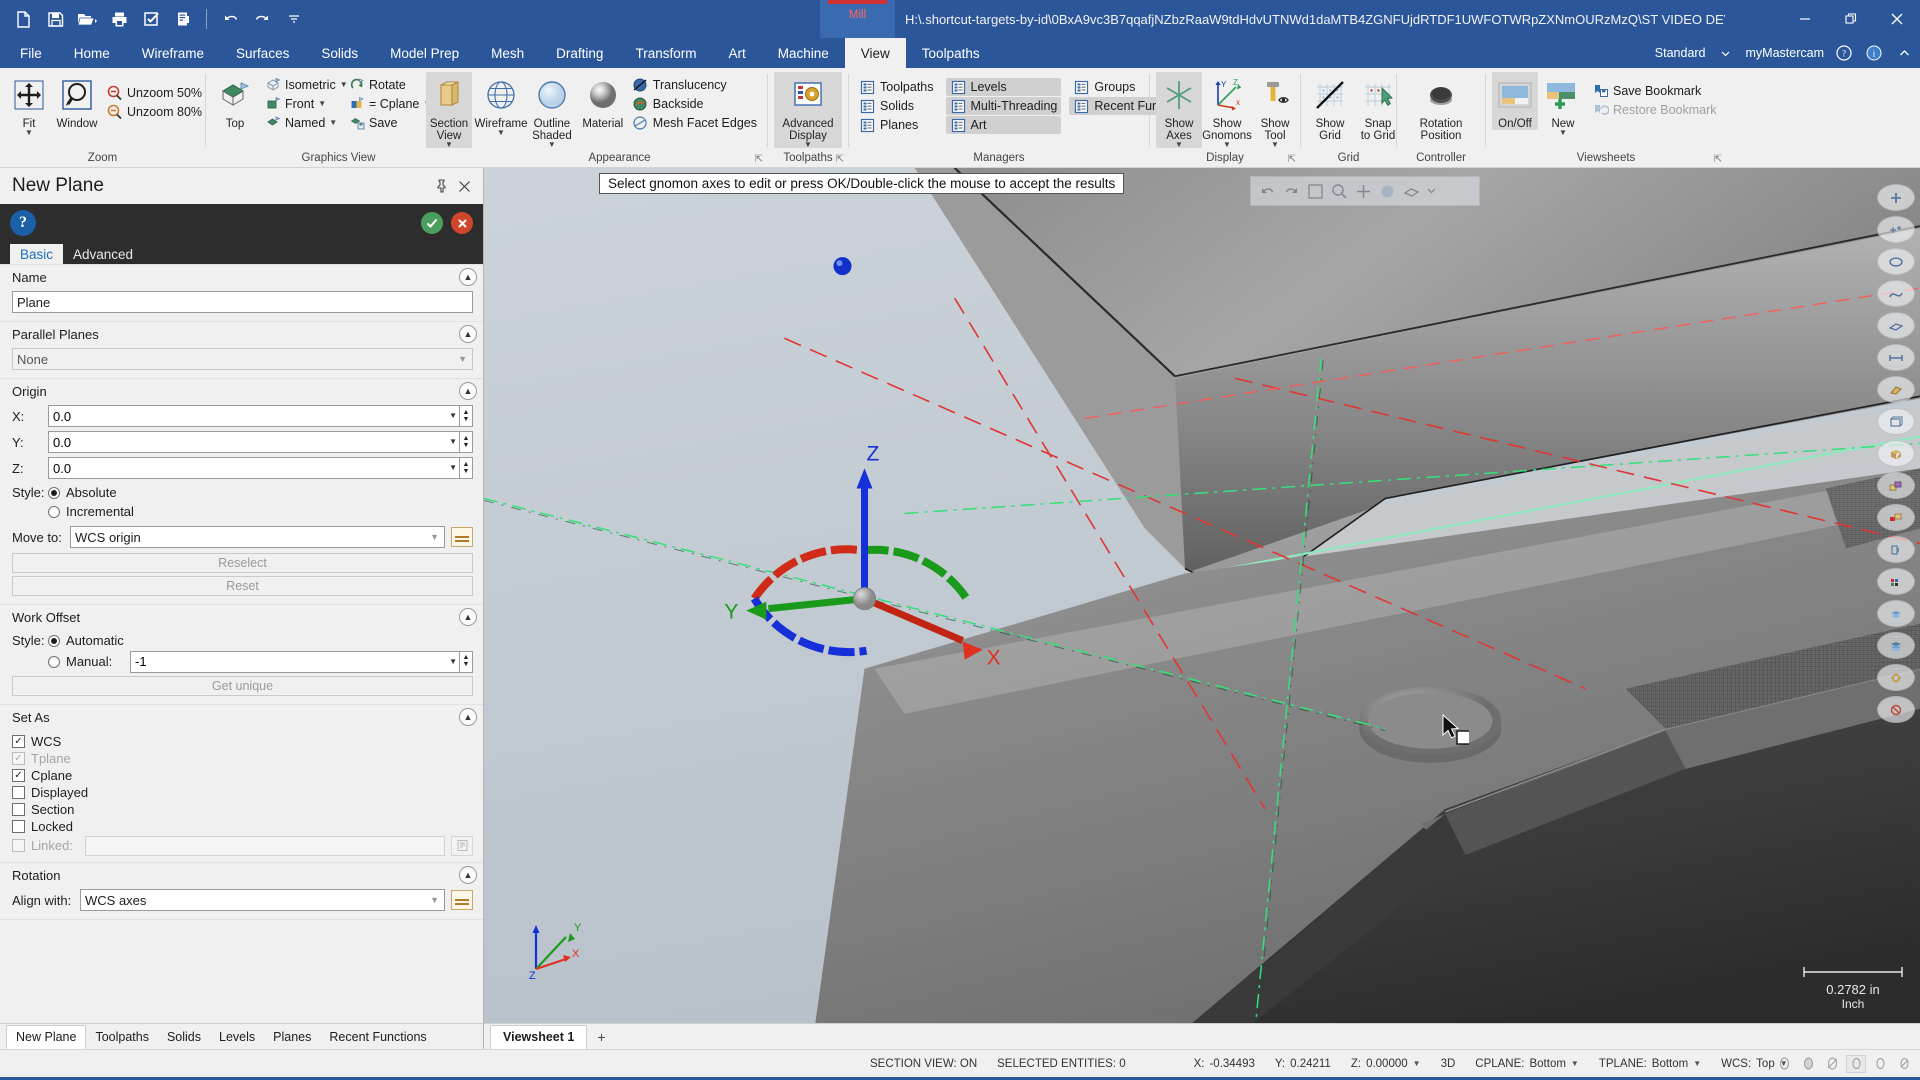 Image resolution: width=1920 pixels, height=1080 pixels. What do you see at coordinates (803, 53) in the screenshot?
I see `ribbon-tab-machine: Machine` at bounding box center [803, 53].